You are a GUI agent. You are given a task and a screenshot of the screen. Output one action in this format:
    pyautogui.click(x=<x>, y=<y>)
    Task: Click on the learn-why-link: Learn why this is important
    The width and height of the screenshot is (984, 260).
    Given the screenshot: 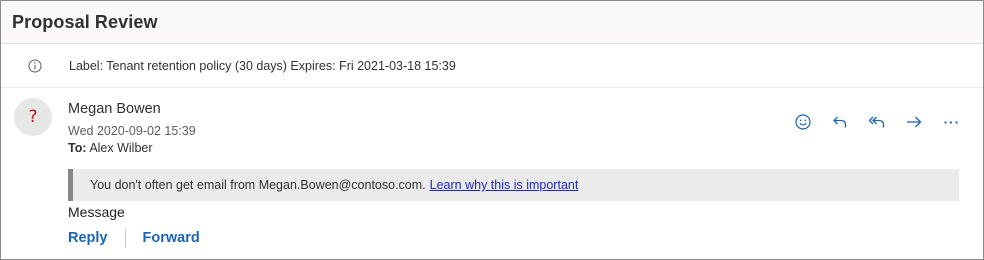 What is the action you would take?
    pyautogui.click(x=504, y=185)
    